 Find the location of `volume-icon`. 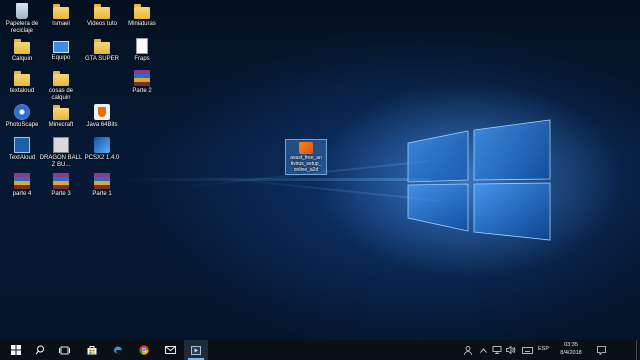

volume-icon is located at coordinates (511, 350).